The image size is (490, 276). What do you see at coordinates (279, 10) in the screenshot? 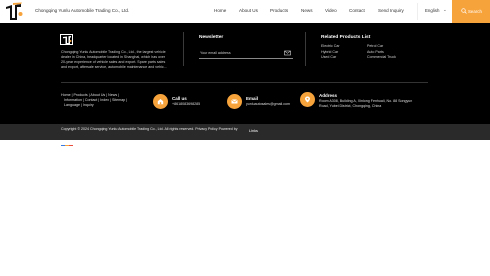
I see `nav-products: Products` at bounding box center [279, 10].